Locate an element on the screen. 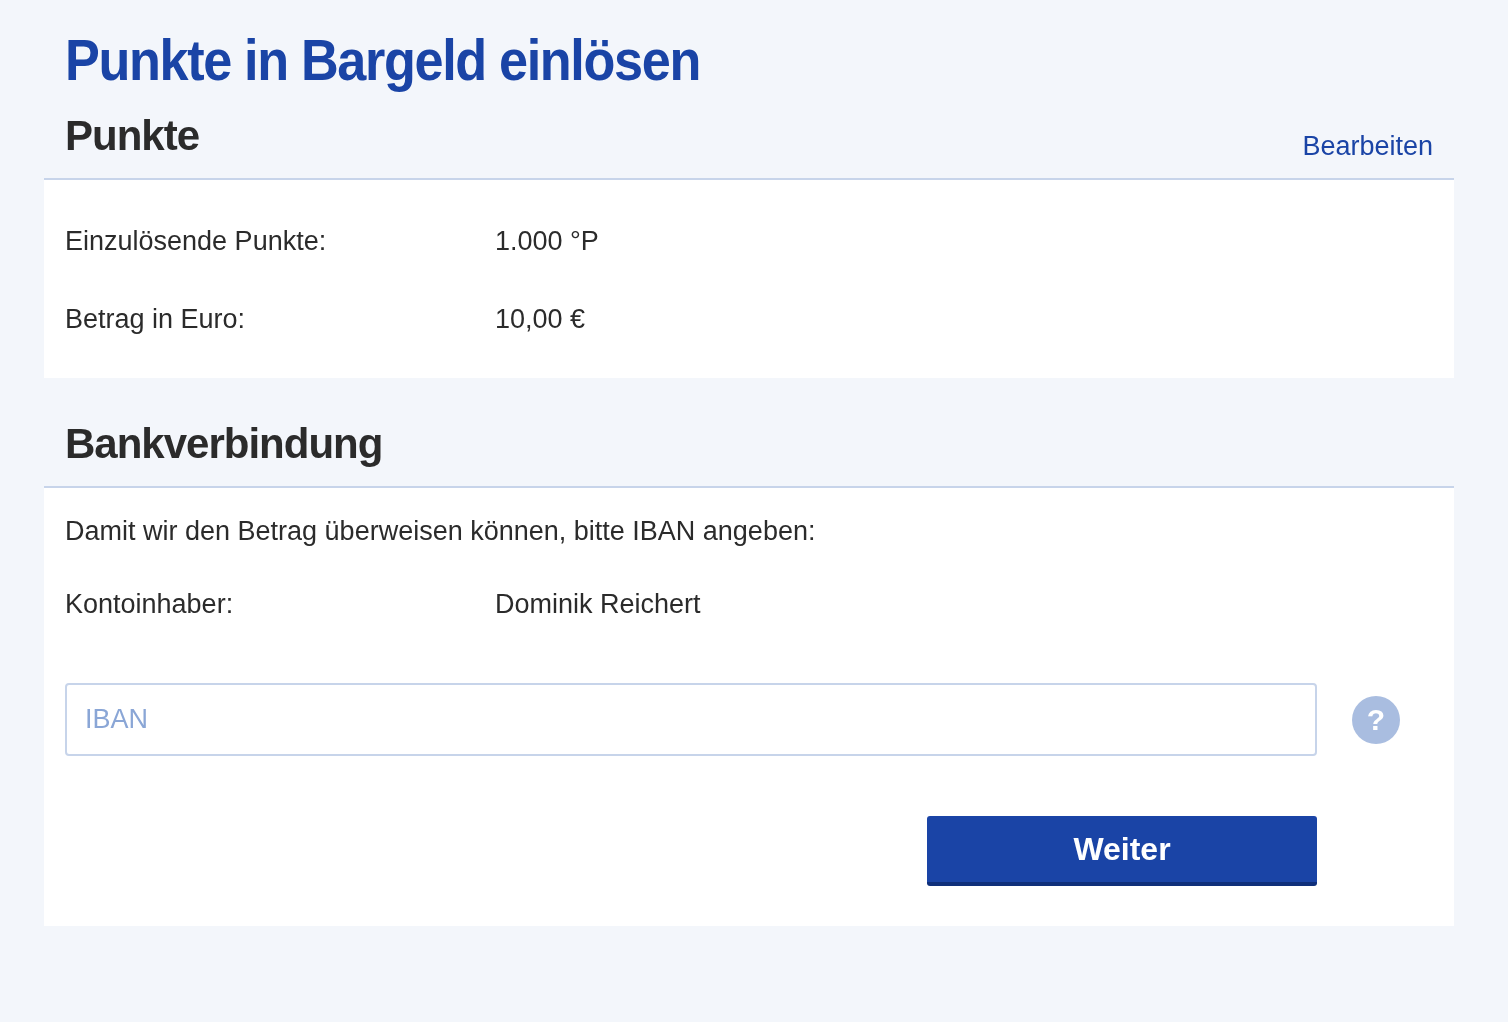  field-value: 10,00 € is located at coordinates (540, 319).